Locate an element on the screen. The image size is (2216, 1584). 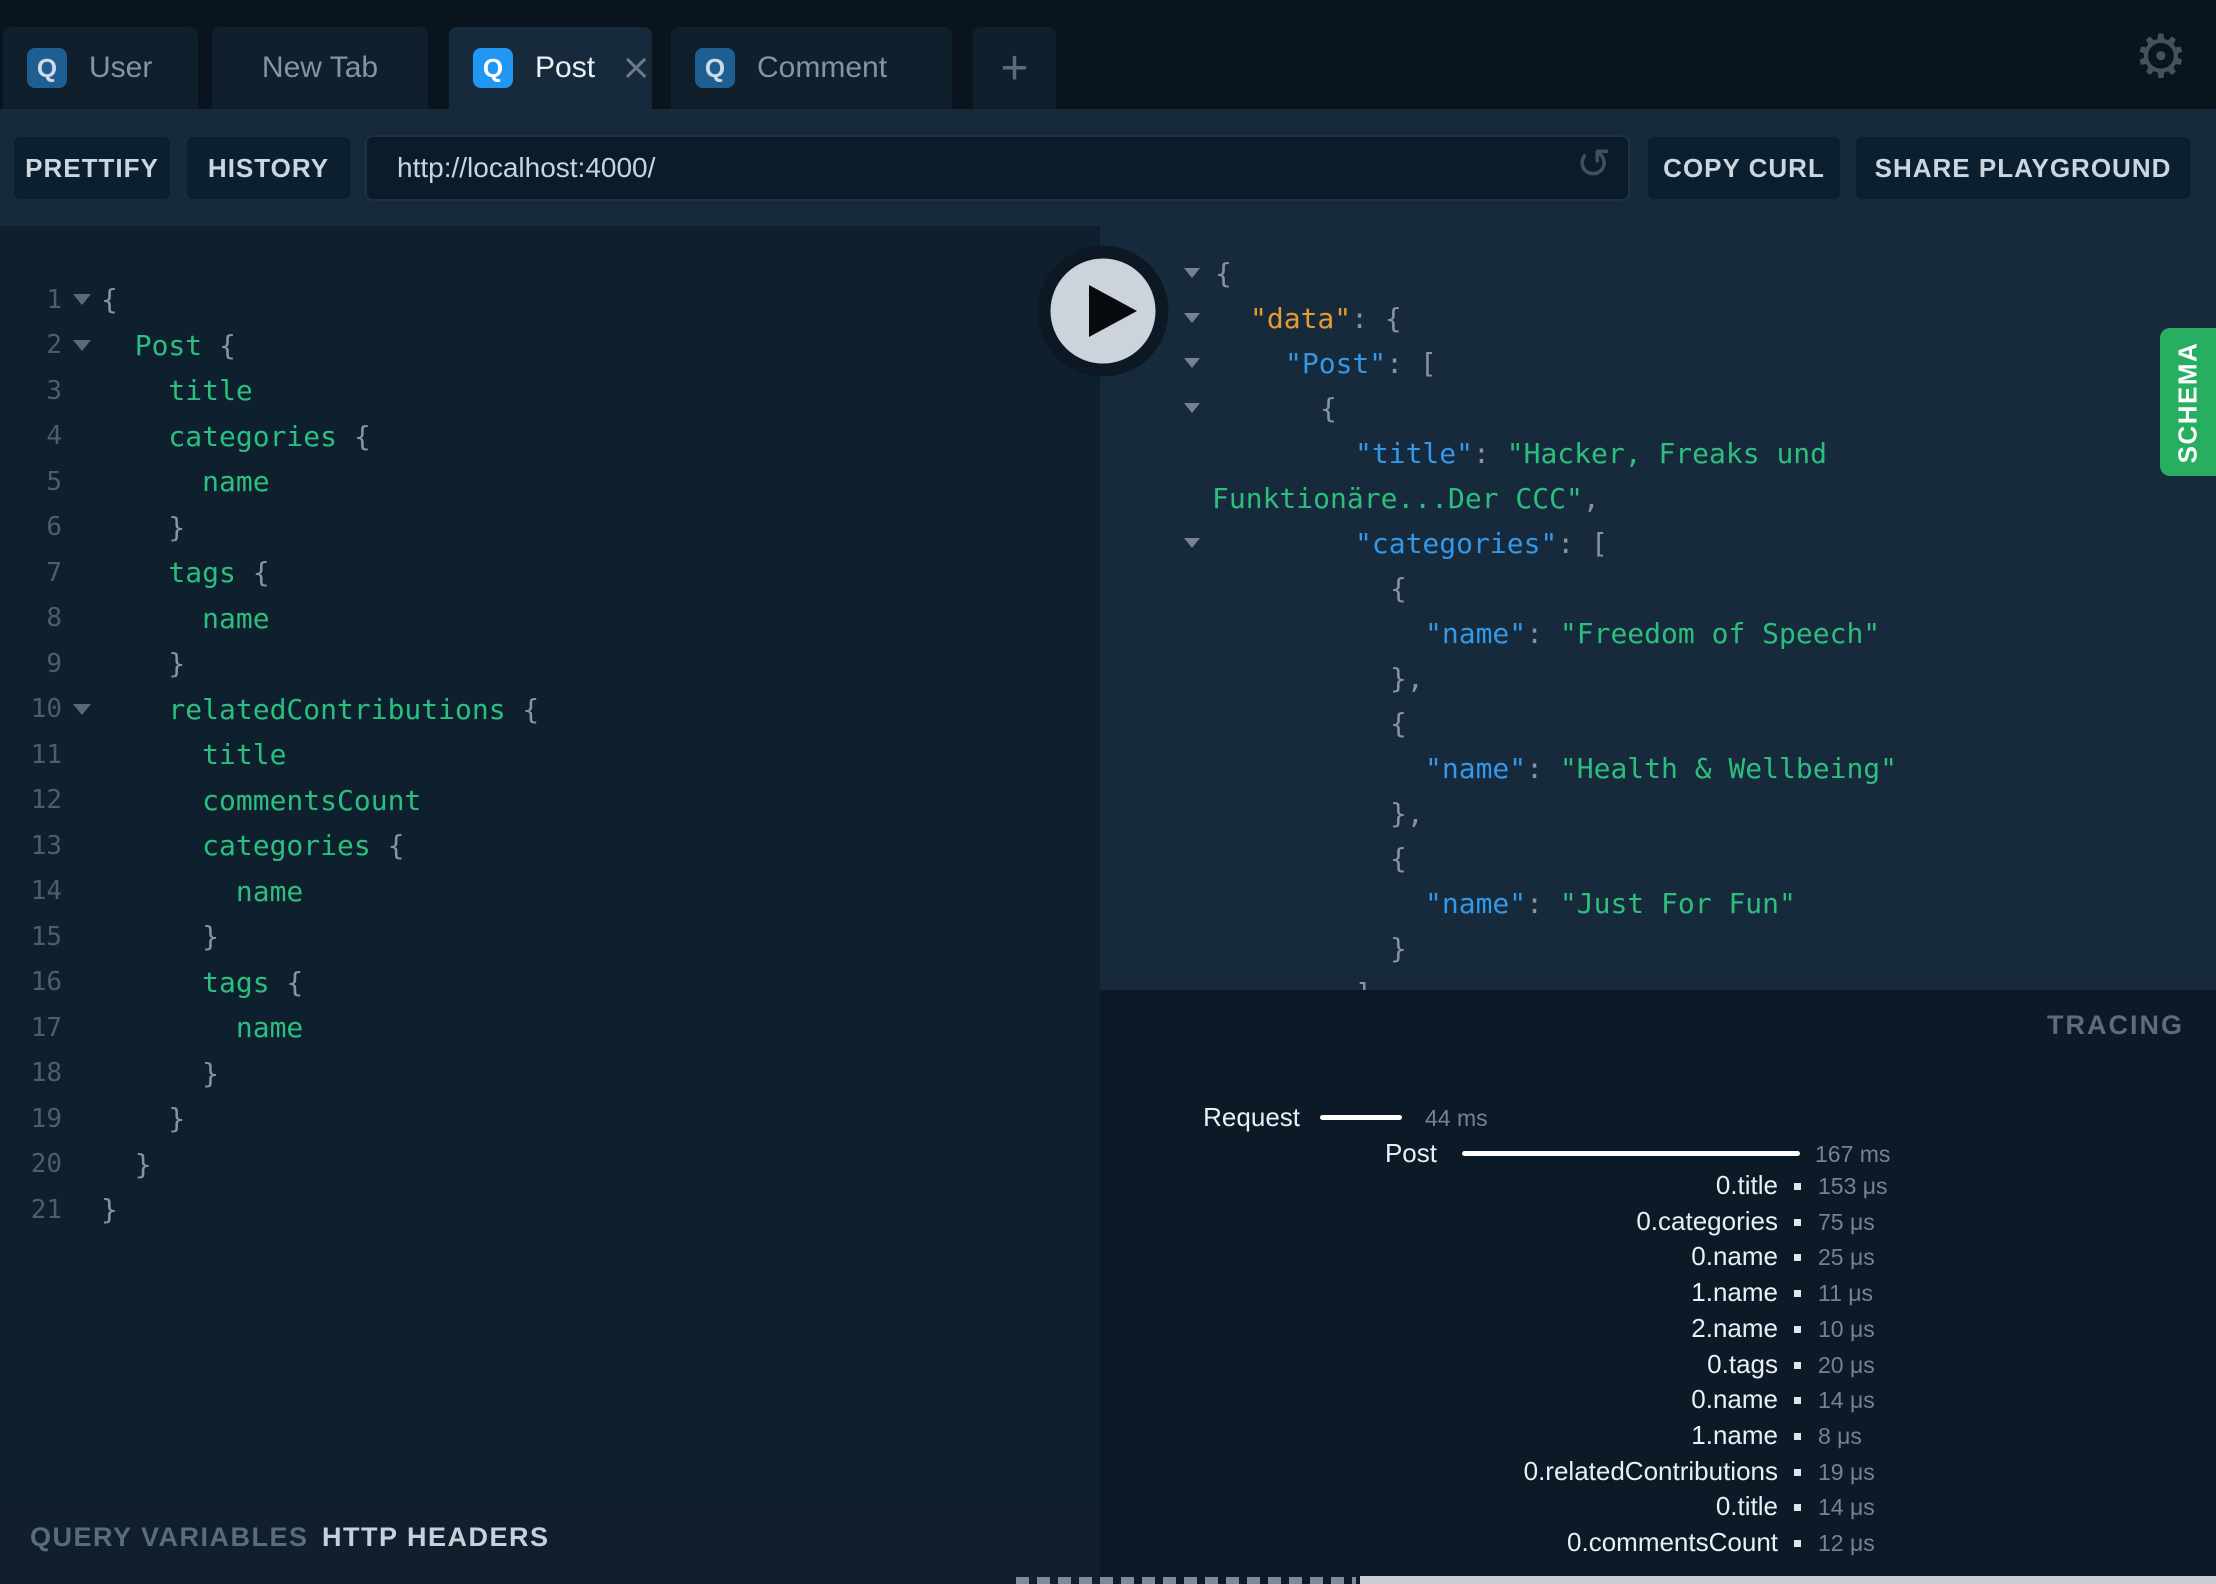
fold-column is located at coordinates (81, 300).